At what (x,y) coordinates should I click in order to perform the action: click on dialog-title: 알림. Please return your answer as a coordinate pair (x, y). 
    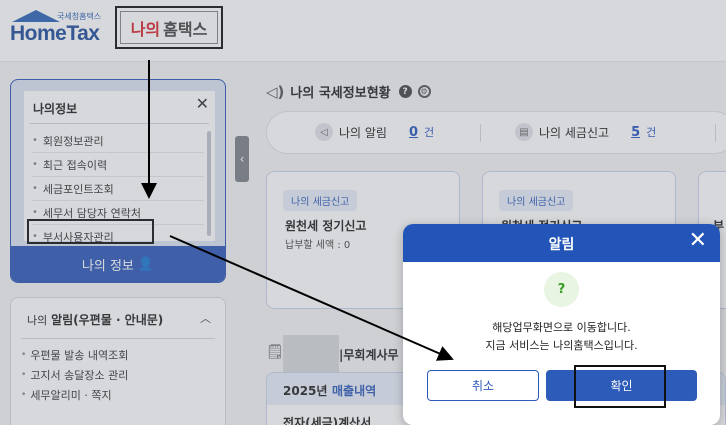
    Looking at the image, I should click on (561, 245).